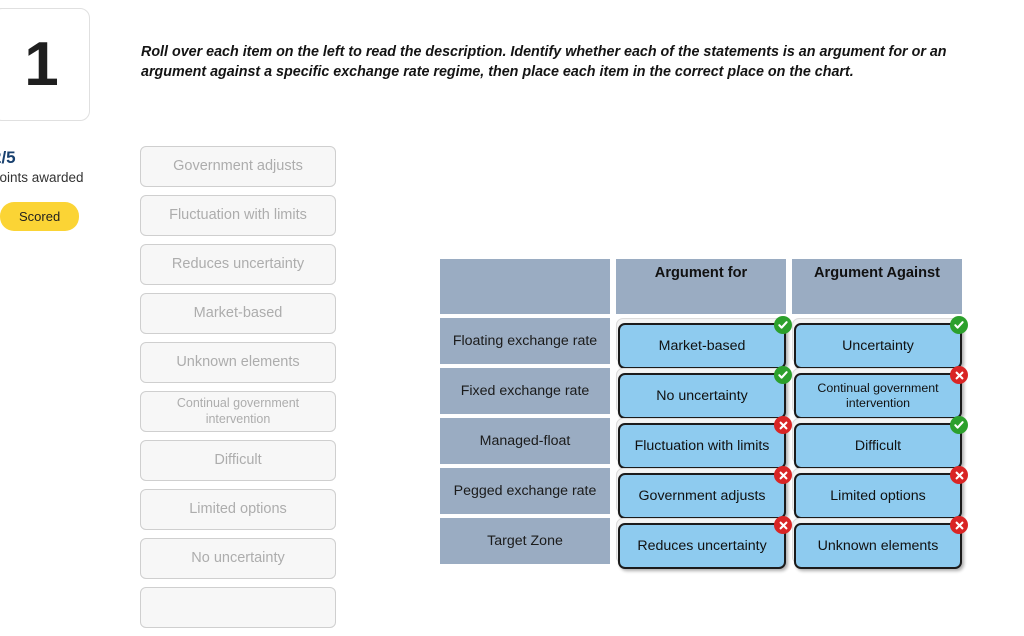  Describe the element at coordinates (701, 286) in the screenshot. I see `chart-column-header: Argument for` at that location.